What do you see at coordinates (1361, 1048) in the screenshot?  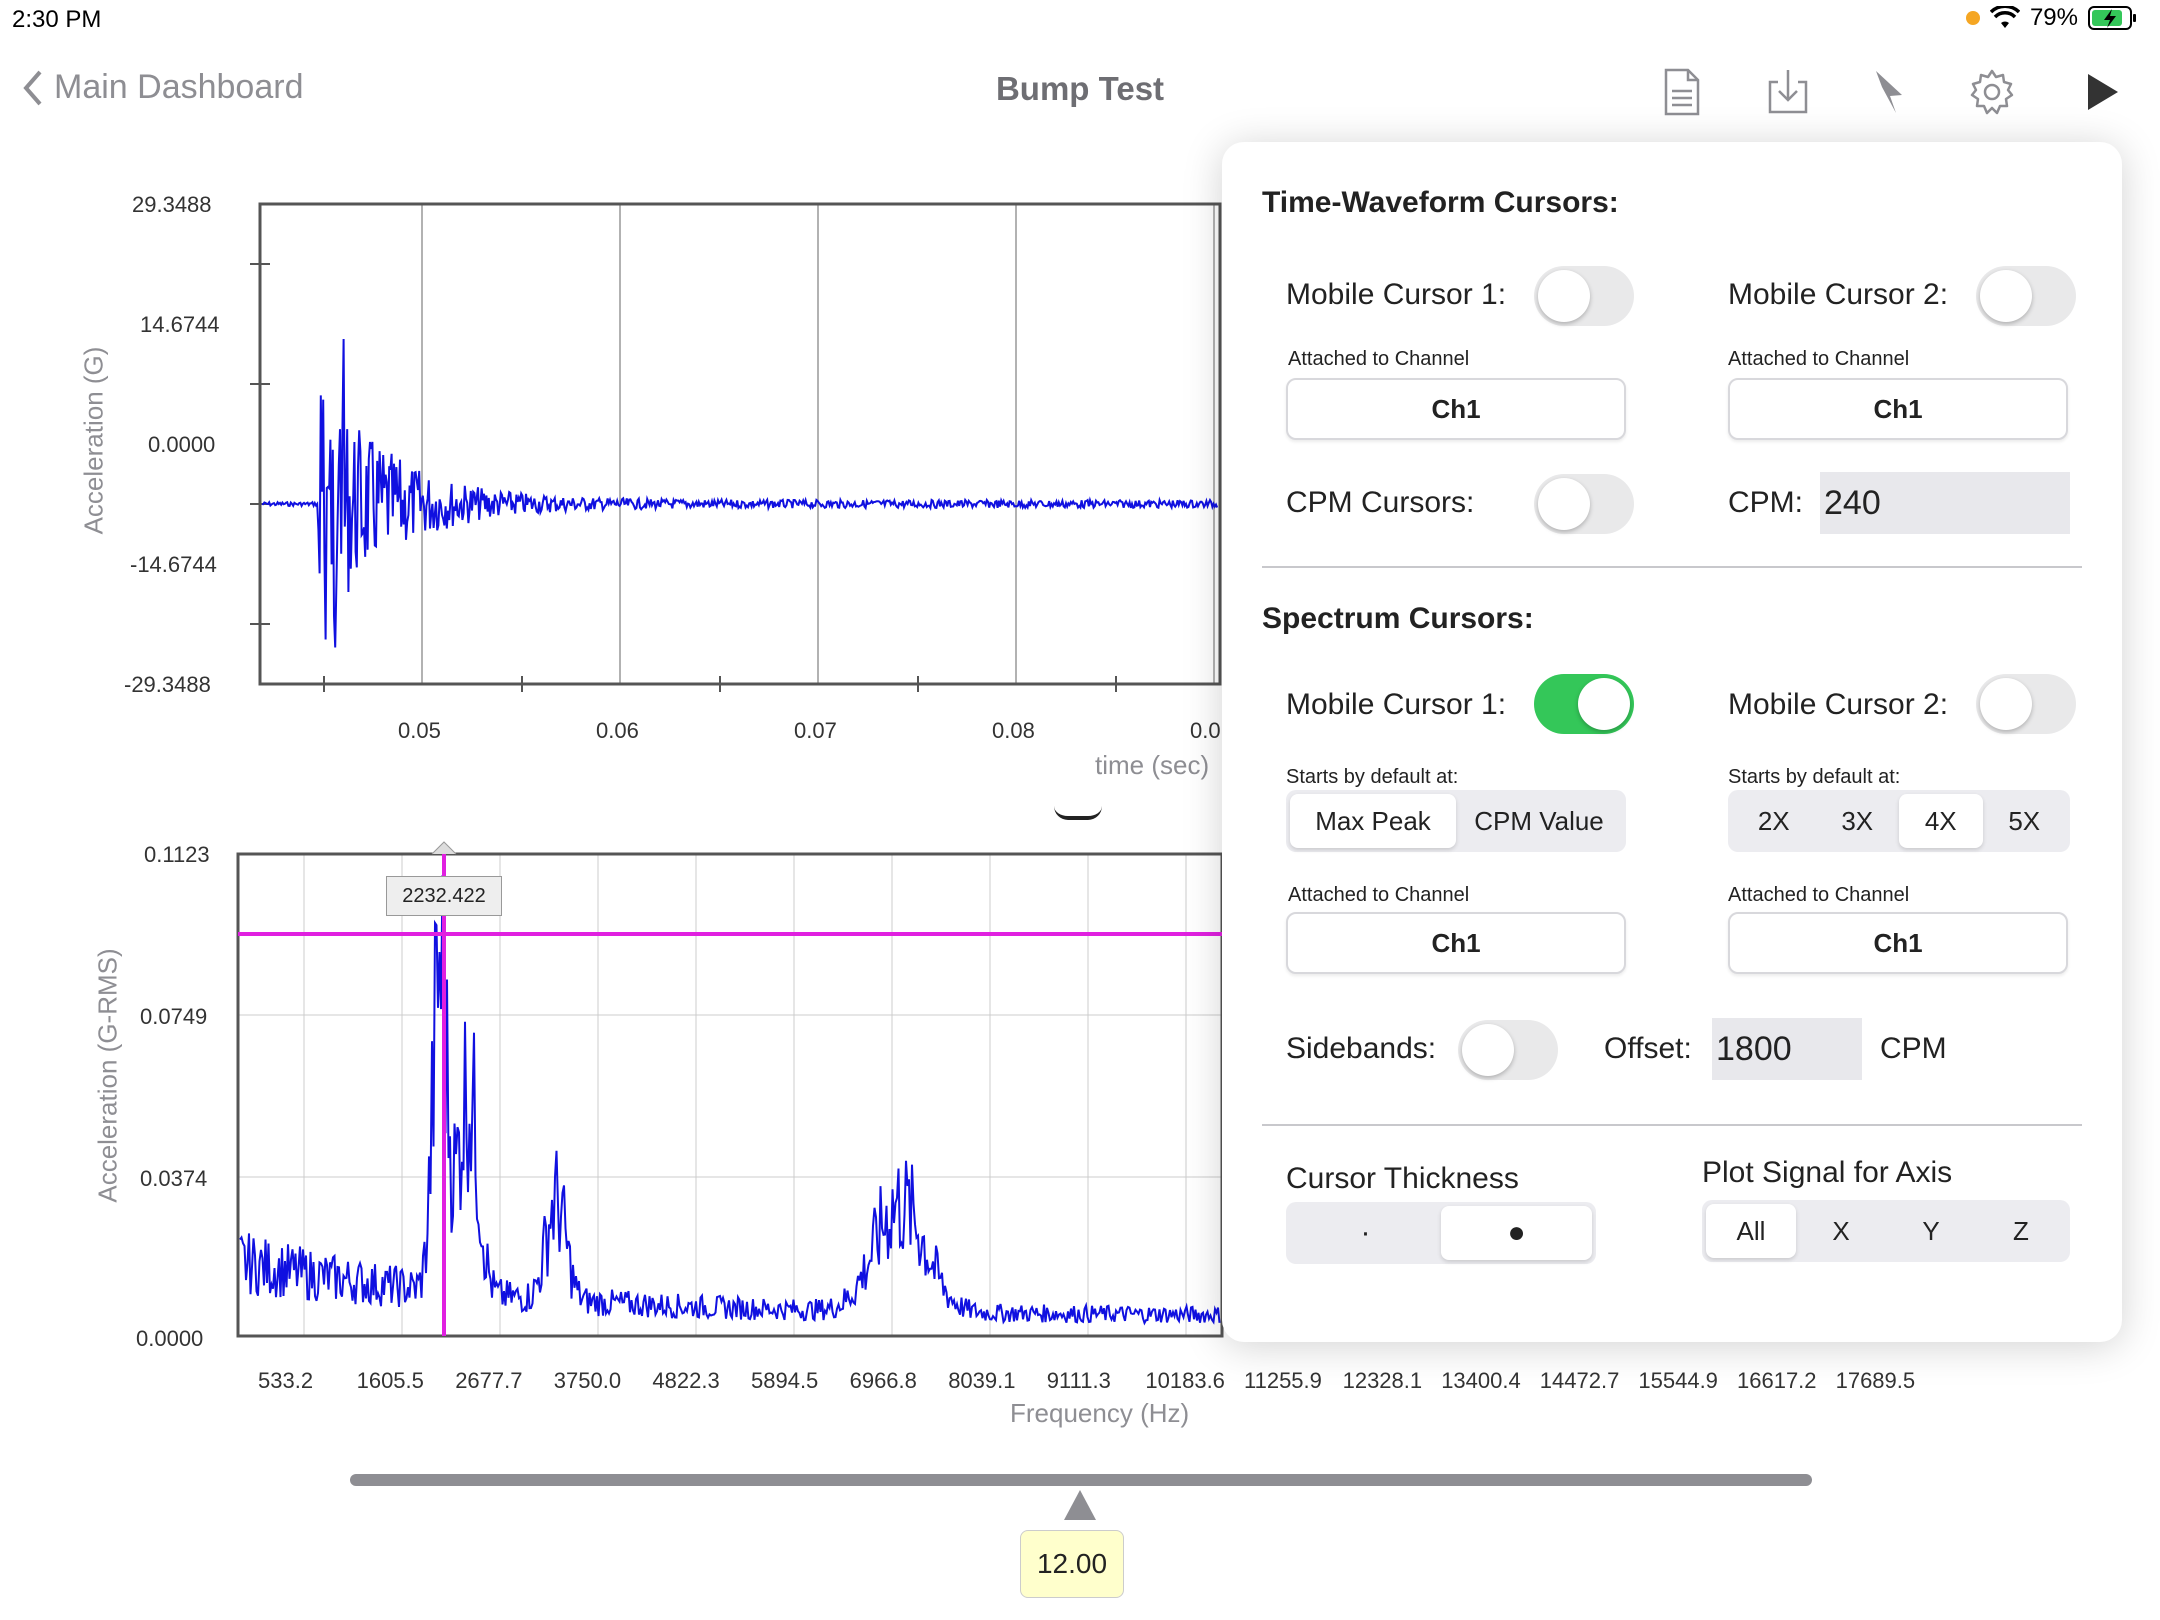 I see `sidebands-label: Sidebands:` at bounding box center [1361, 1048].